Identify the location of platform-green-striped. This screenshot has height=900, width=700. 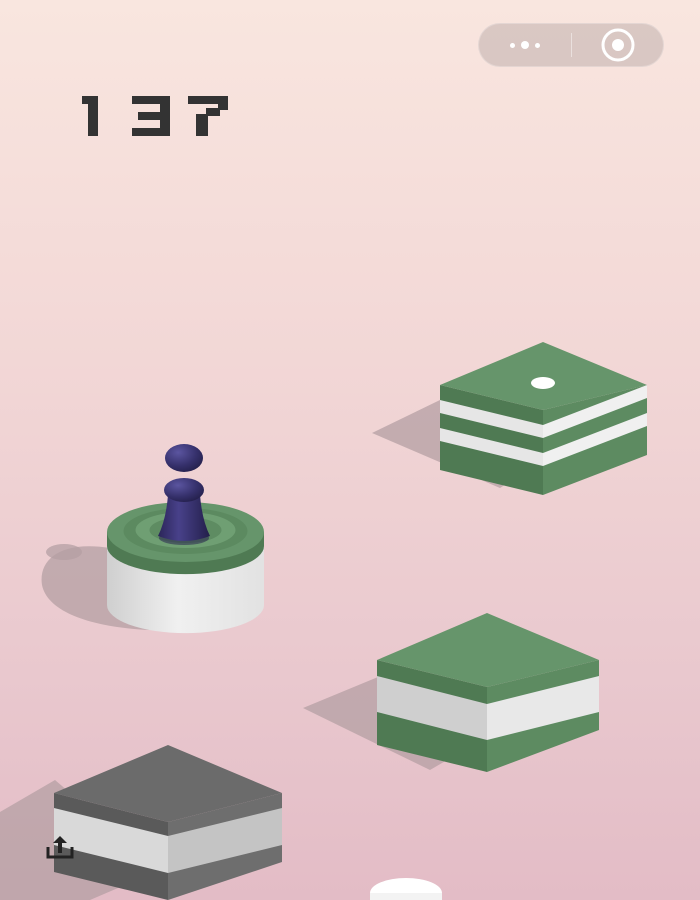
(543, 418).